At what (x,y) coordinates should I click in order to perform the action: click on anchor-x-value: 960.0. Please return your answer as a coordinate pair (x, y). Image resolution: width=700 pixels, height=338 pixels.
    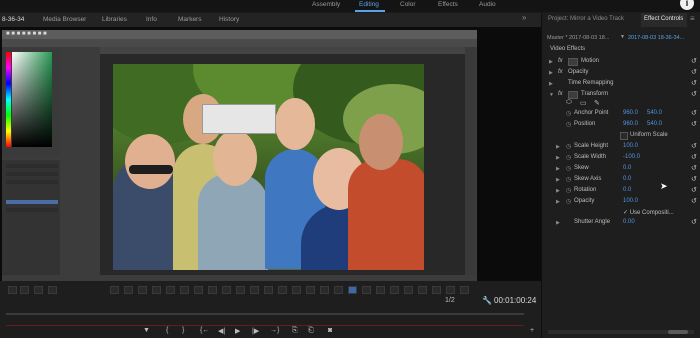
    Looking at the image, I should click on (630, 113).